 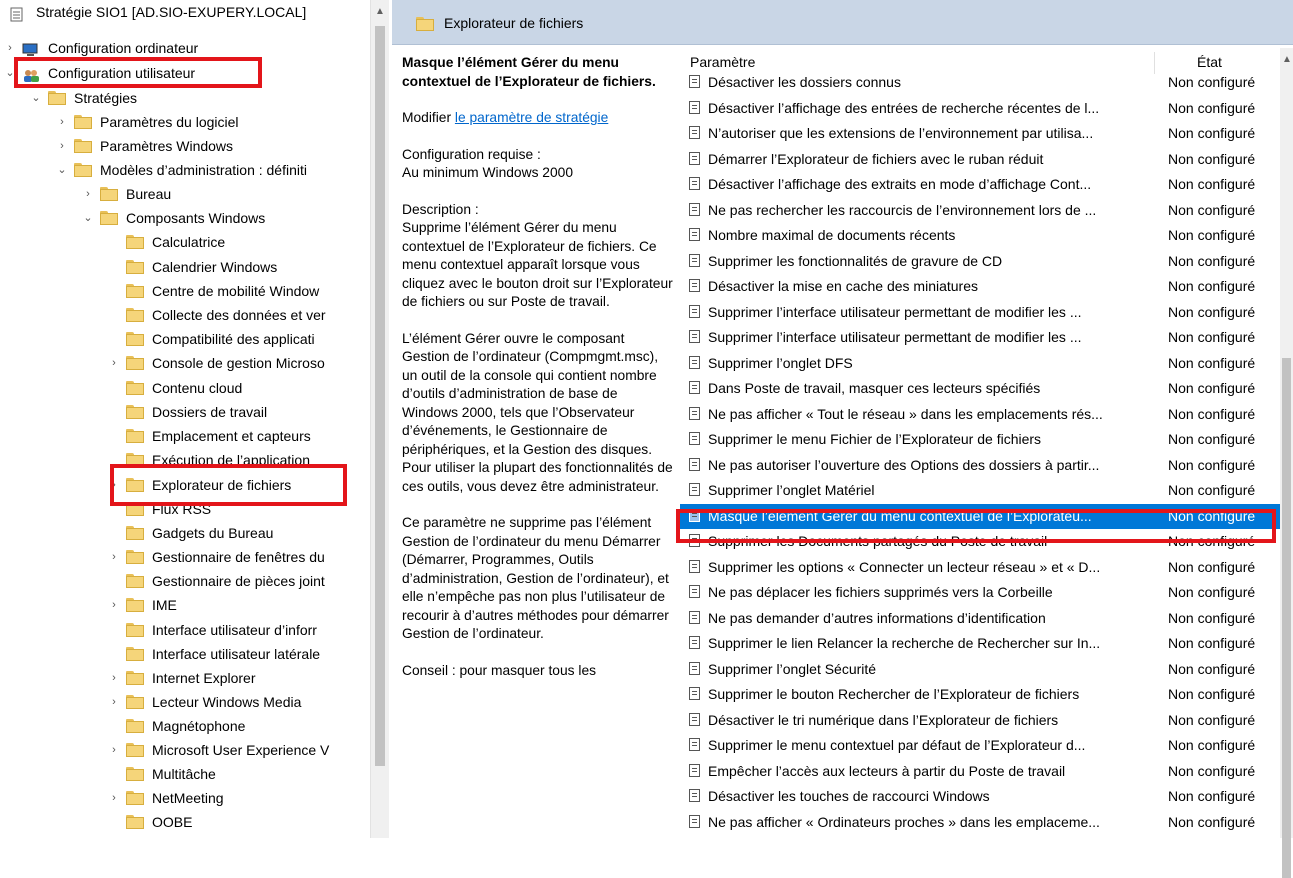 I want to click on tree-item: Emplacement et capteurs, so click(x=185, y=436).